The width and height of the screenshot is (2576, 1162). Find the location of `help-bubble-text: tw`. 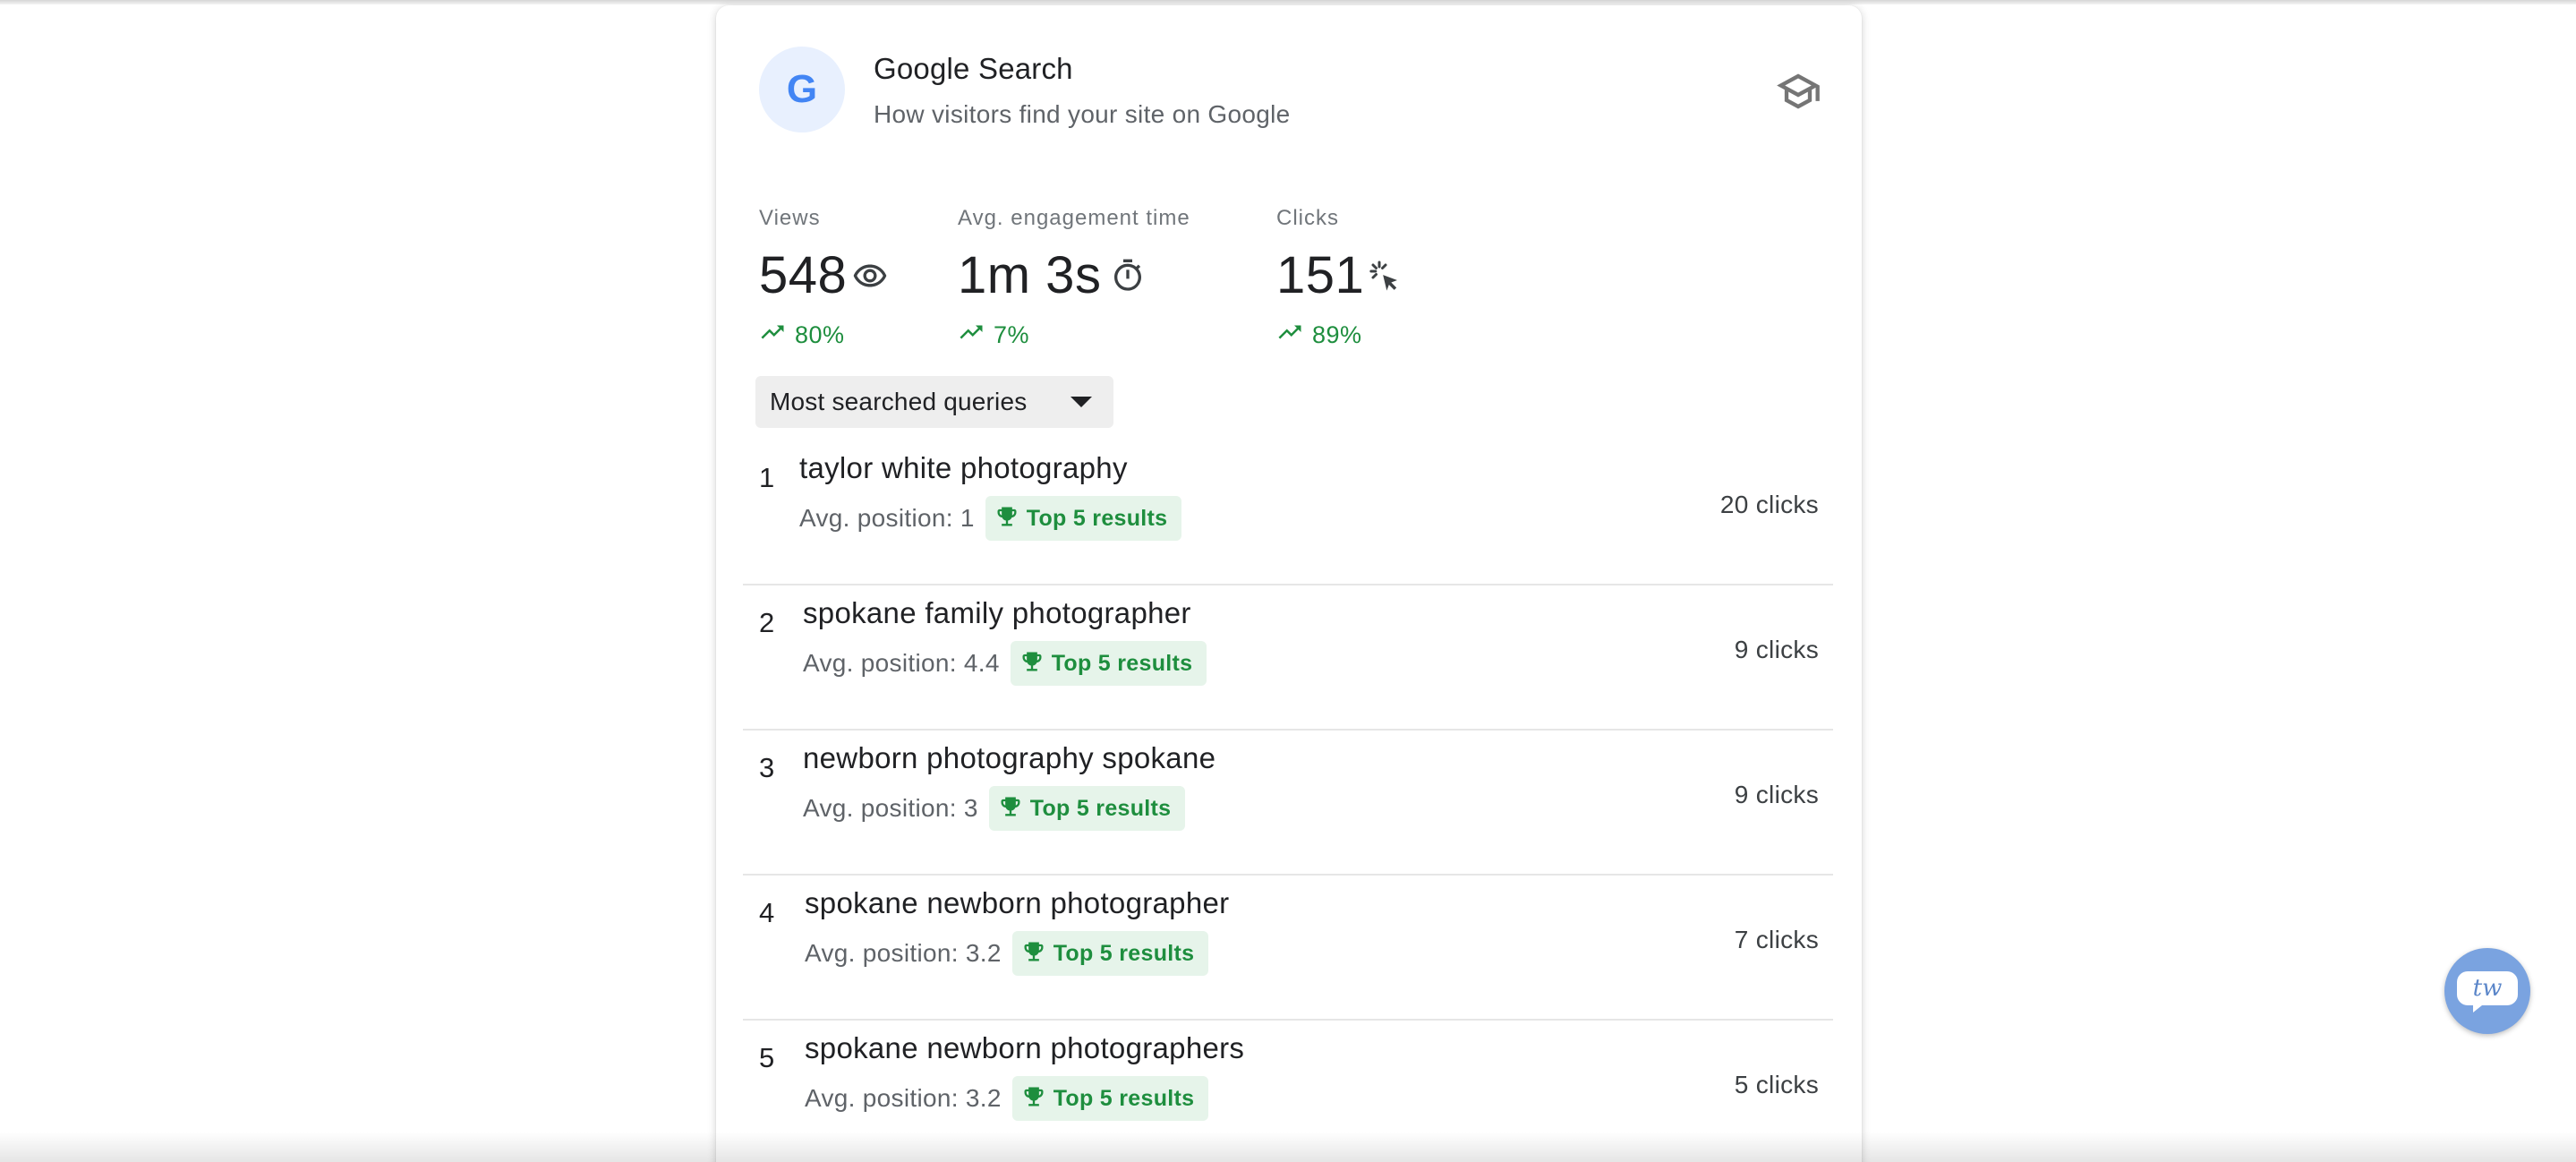

help-bubble-text: tw is located at coordinates (2487, 988).